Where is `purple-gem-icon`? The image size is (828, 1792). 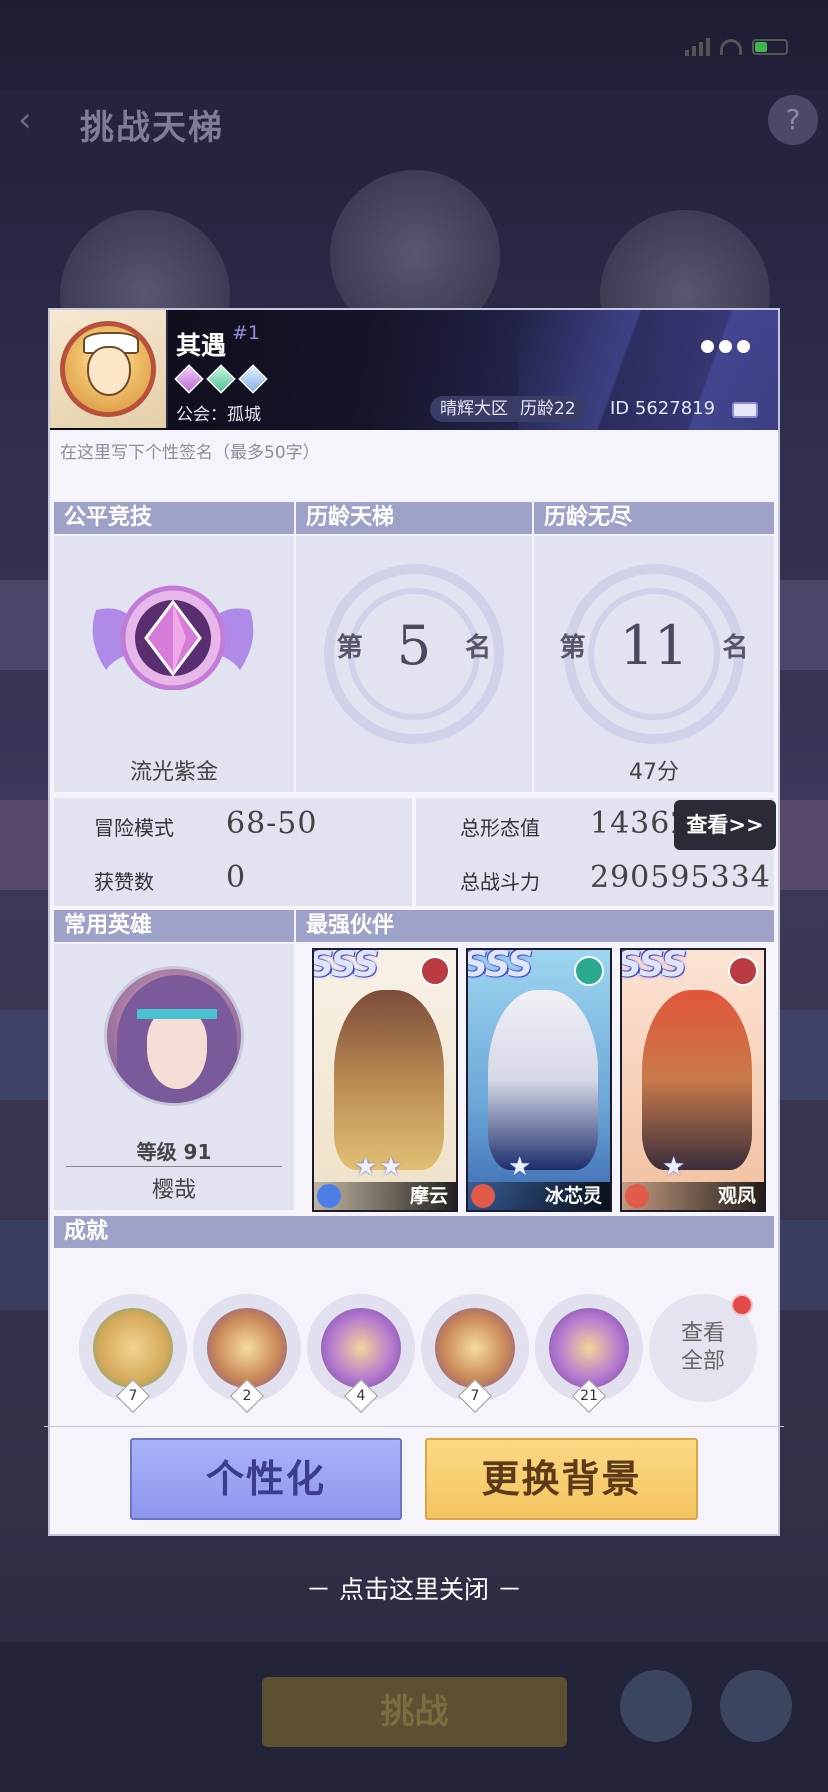
purple-gem-icon is located at coordinates (189, 379).